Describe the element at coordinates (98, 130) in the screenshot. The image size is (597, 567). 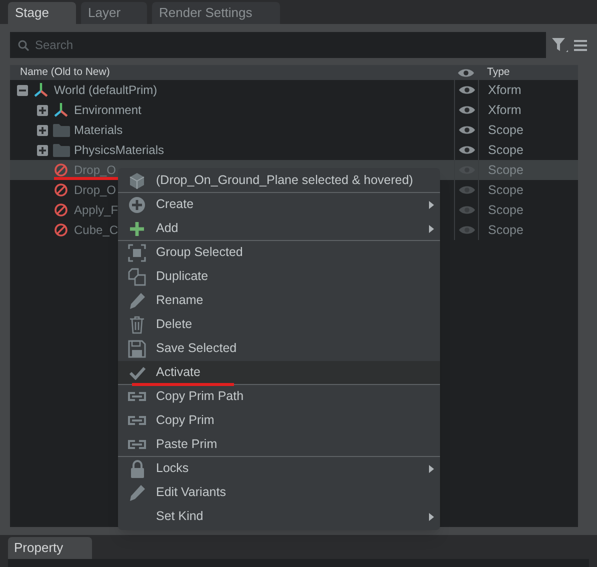
I see `tree-label: Materials` at that location.